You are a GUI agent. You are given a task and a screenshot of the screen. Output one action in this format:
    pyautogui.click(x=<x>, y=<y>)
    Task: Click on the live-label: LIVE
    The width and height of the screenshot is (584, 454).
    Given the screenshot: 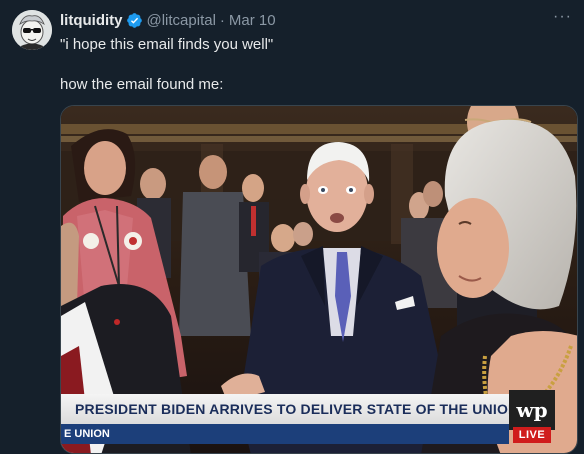 What is the action you would take?
    pyautogui.click(x=532, y=435)
    